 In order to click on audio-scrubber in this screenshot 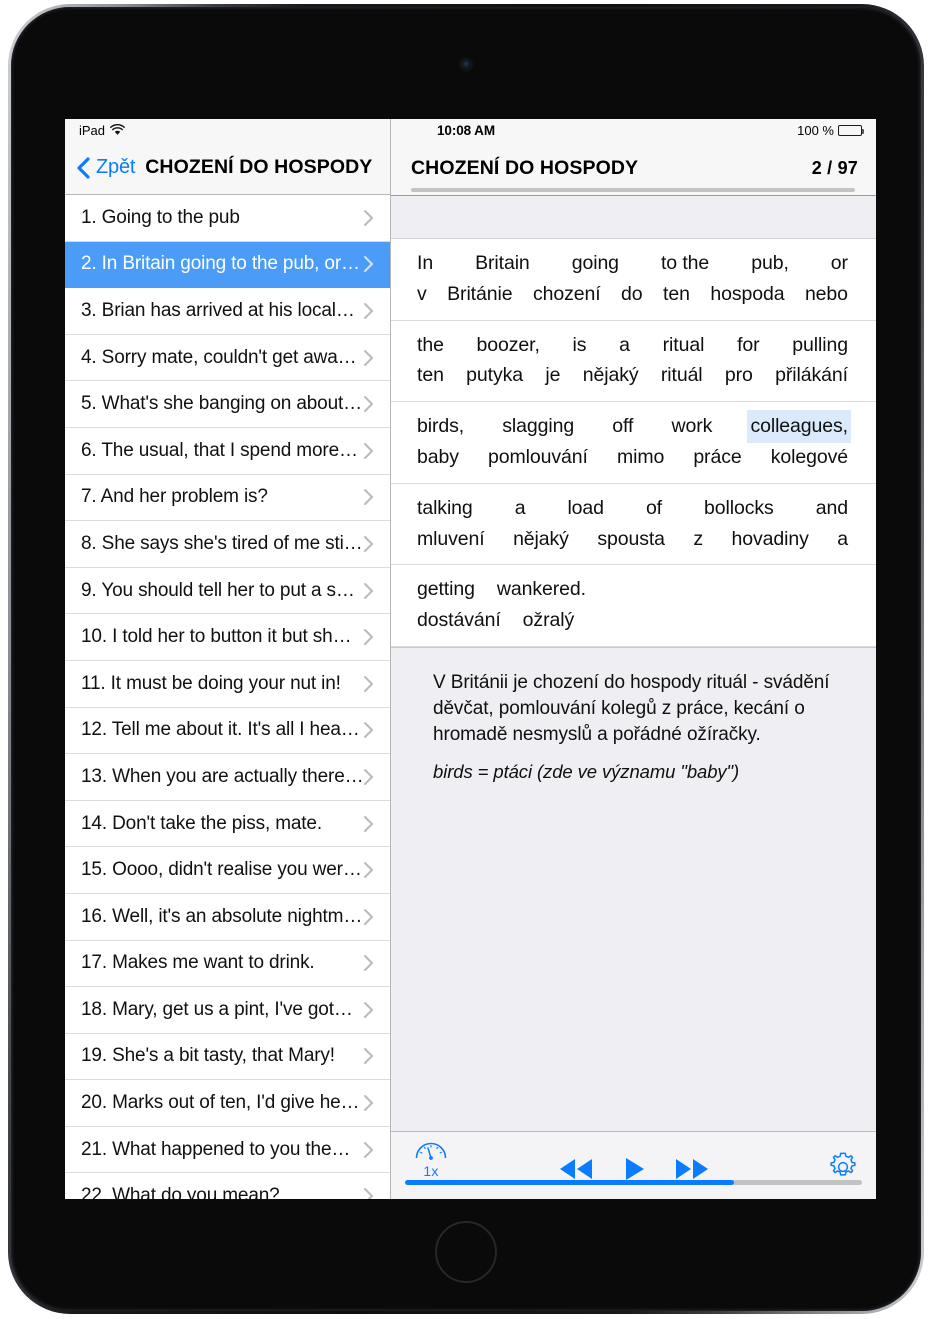, I will do `click(633, 1182)`.